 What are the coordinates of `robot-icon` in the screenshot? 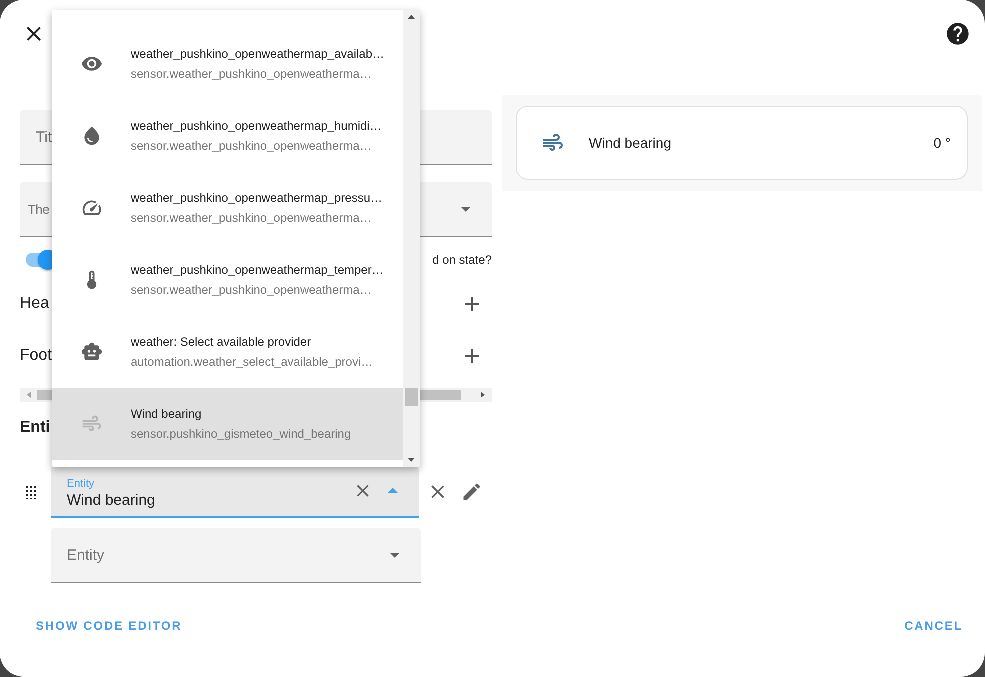 It's located at (91, 352).